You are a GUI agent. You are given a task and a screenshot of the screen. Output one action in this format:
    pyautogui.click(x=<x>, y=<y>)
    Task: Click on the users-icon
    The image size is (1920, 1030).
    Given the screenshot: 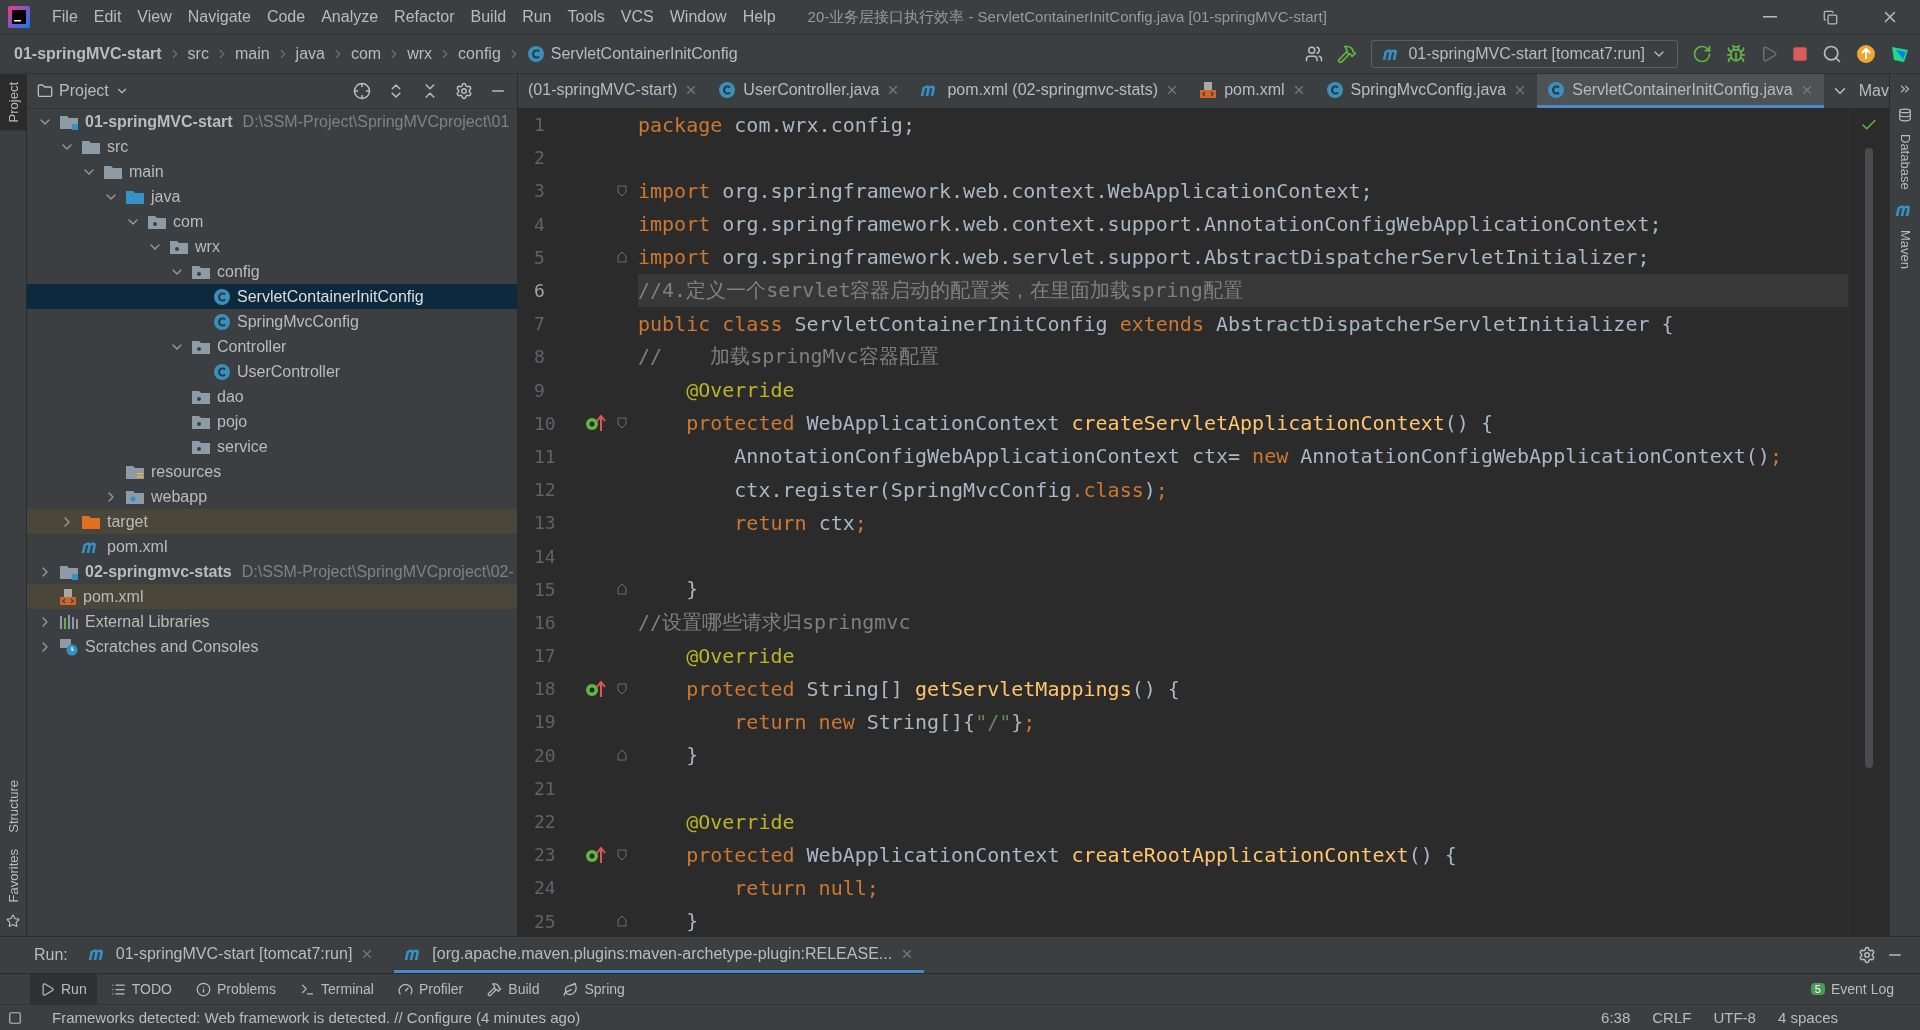 What is the action you would take?
    pyautogui.click(x=1314, y=54)
    